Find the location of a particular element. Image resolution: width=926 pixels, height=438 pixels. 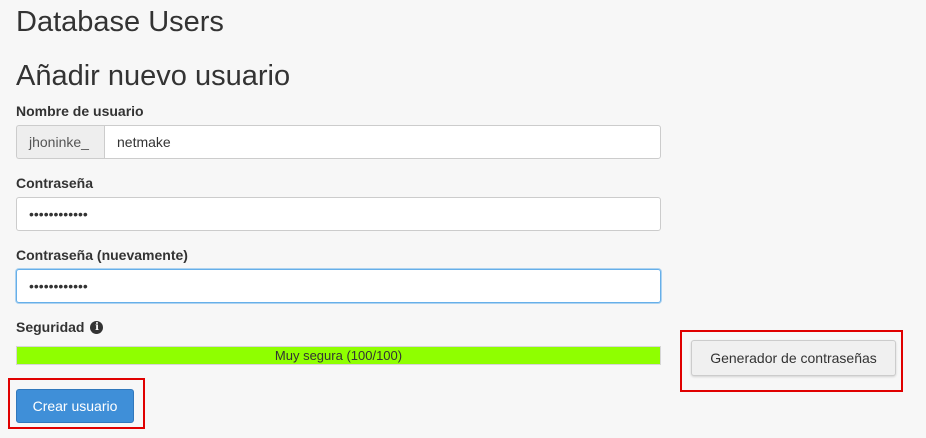

username-input-group: jhoninke_ is located at coordinates (338, 142).